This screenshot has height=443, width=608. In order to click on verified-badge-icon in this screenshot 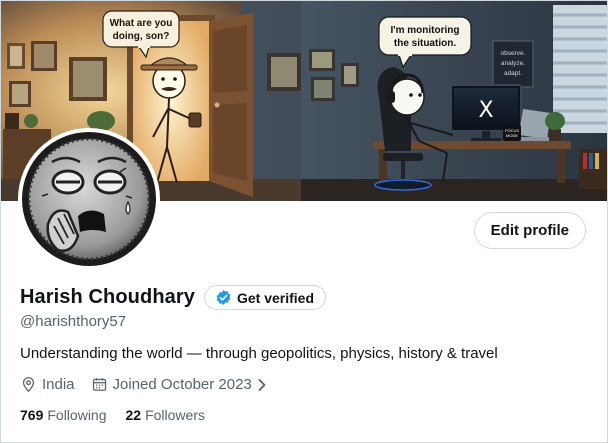, I will do `click(223, 297)`.